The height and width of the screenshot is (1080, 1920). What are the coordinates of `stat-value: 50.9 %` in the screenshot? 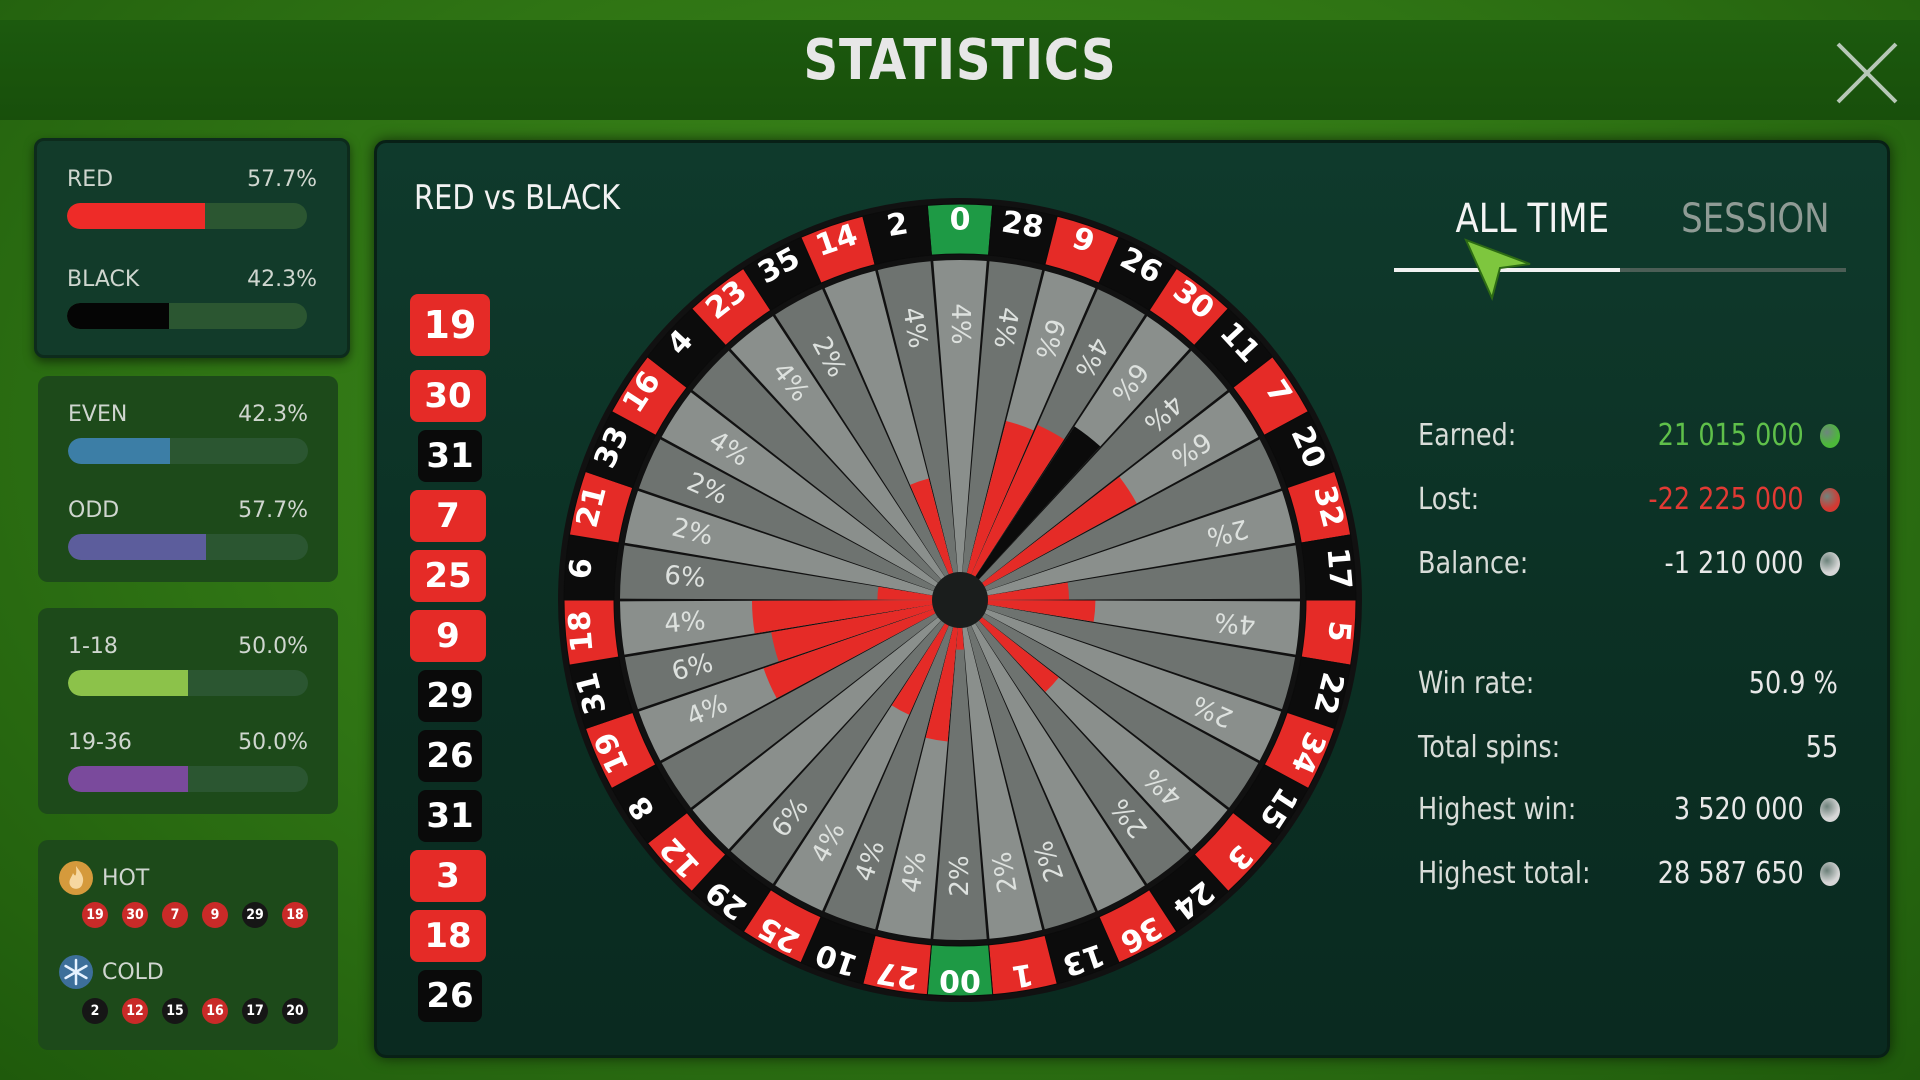 It's located at (1793, 683).